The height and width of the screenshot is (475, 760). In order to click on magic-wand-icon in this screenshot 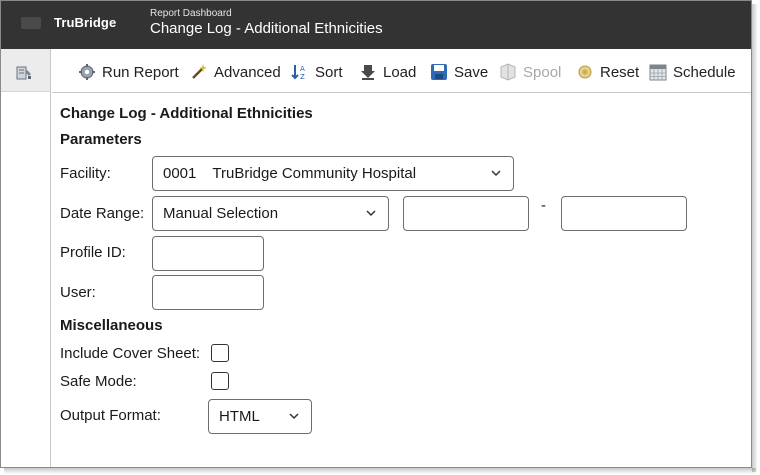, I will do `click(199, 71)`.